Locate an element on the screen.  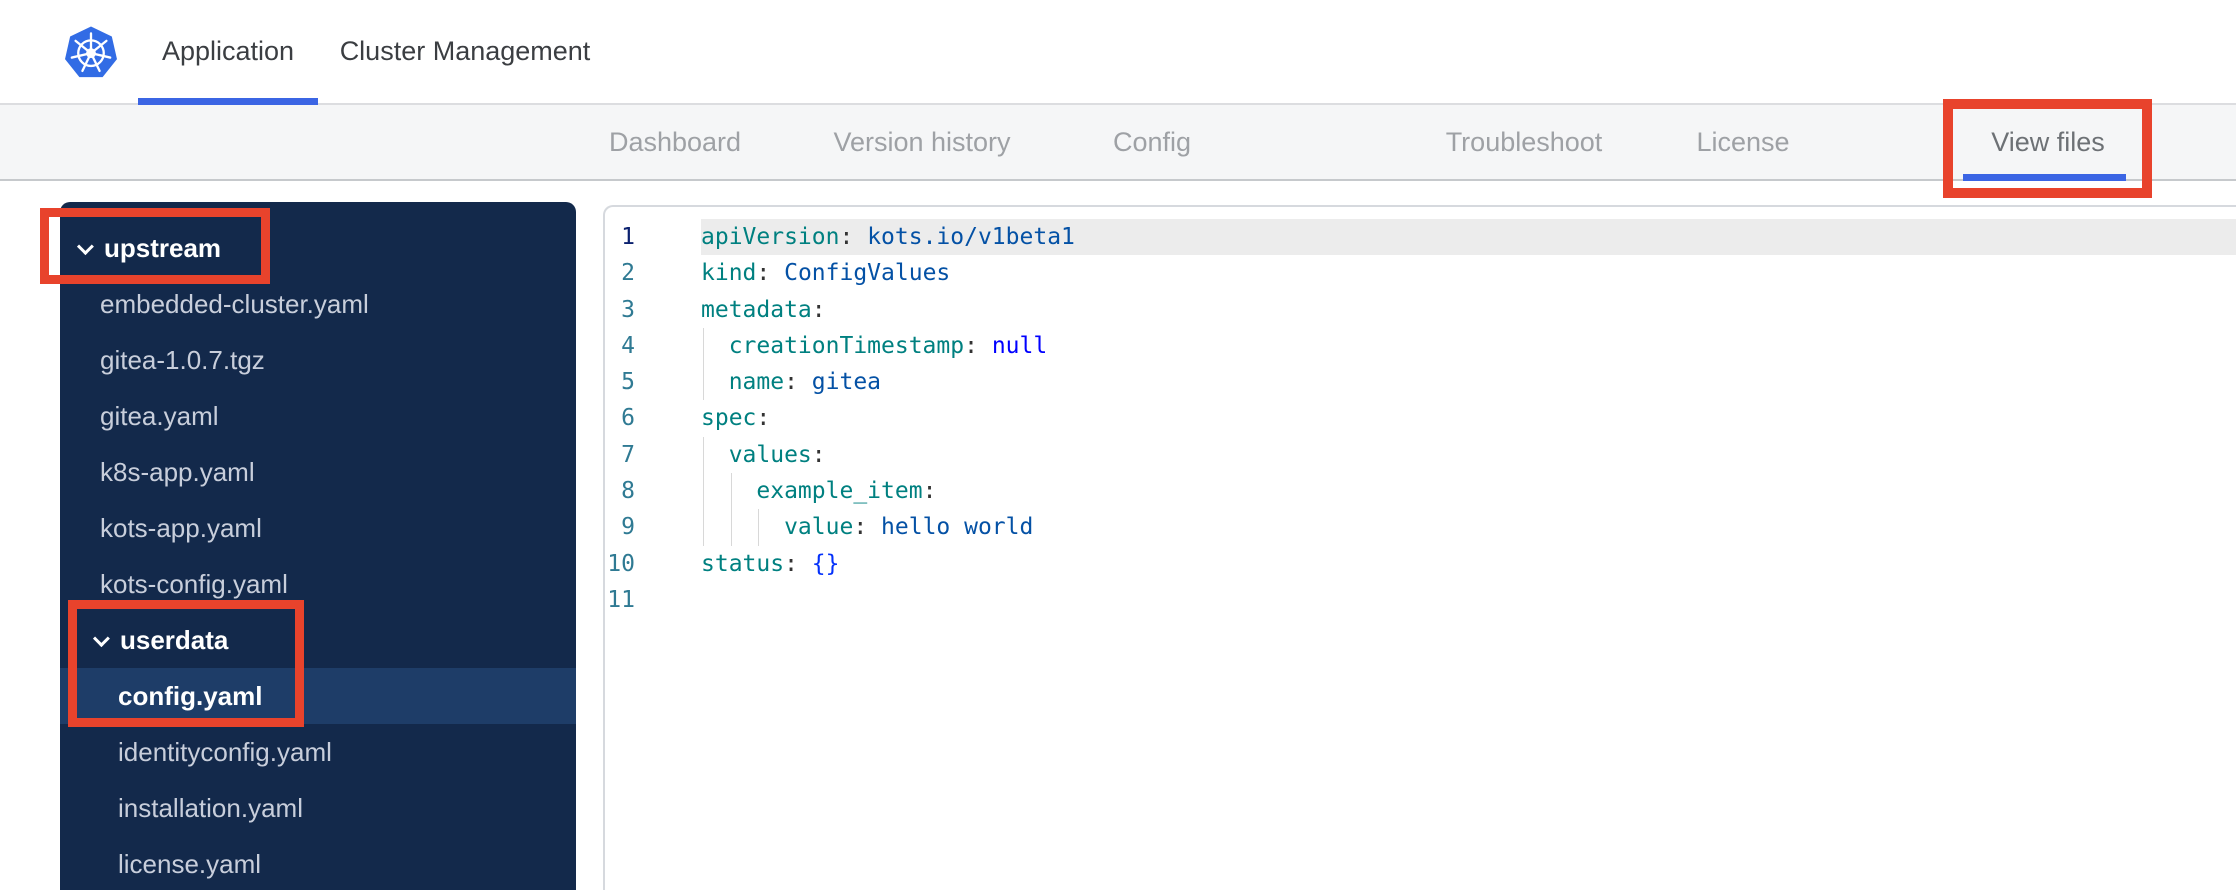
line-number: 1 is located at coordinates (628, 237).